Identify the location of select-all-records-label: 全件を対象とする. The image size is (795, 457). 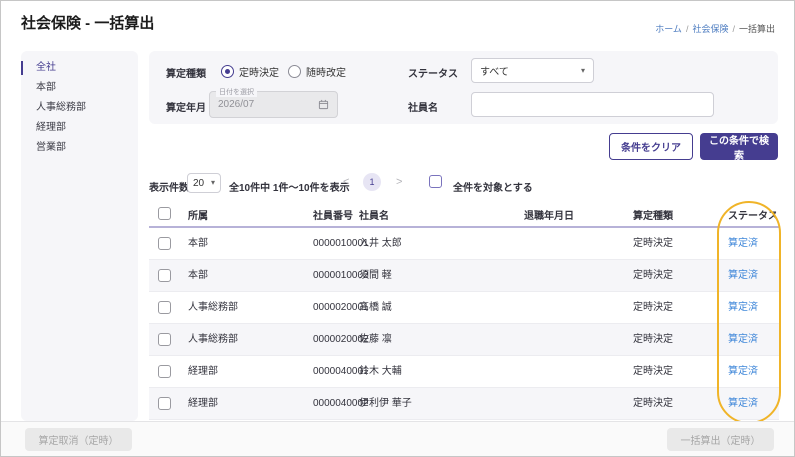
(493, 188).